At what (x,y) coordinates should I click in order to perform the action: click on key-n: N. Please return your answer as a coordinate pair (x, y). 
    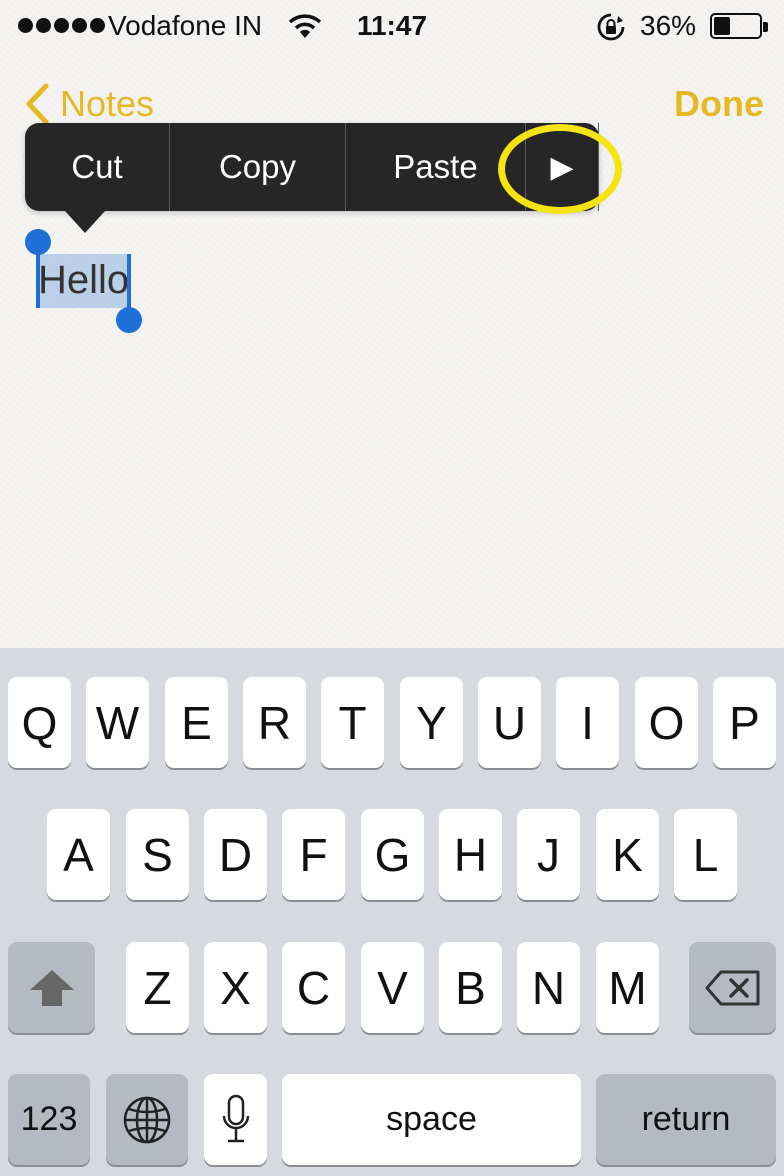
    Looking at the image, I should click on (548, 987).